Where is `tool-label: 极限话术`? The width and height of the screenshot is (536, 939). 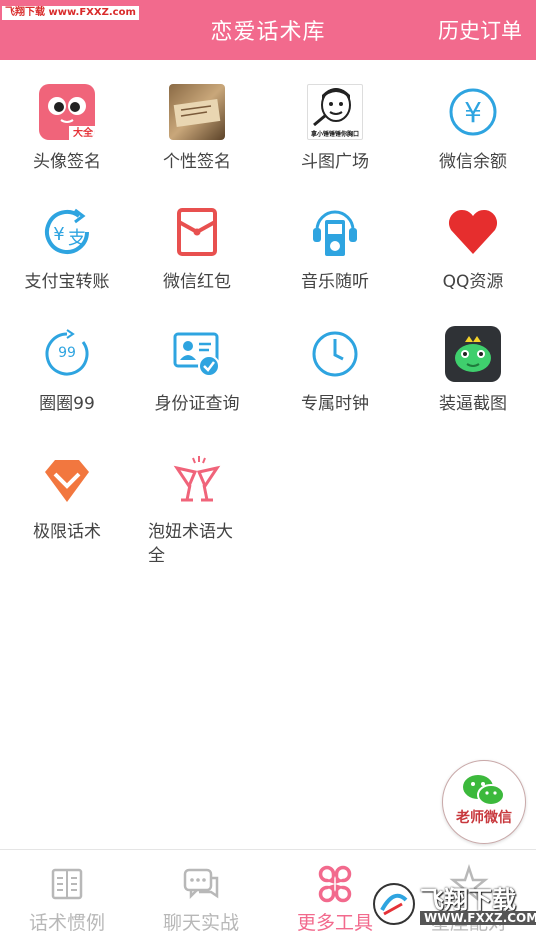 tool-label: 极限话术 is located at coordinates (67, 532).